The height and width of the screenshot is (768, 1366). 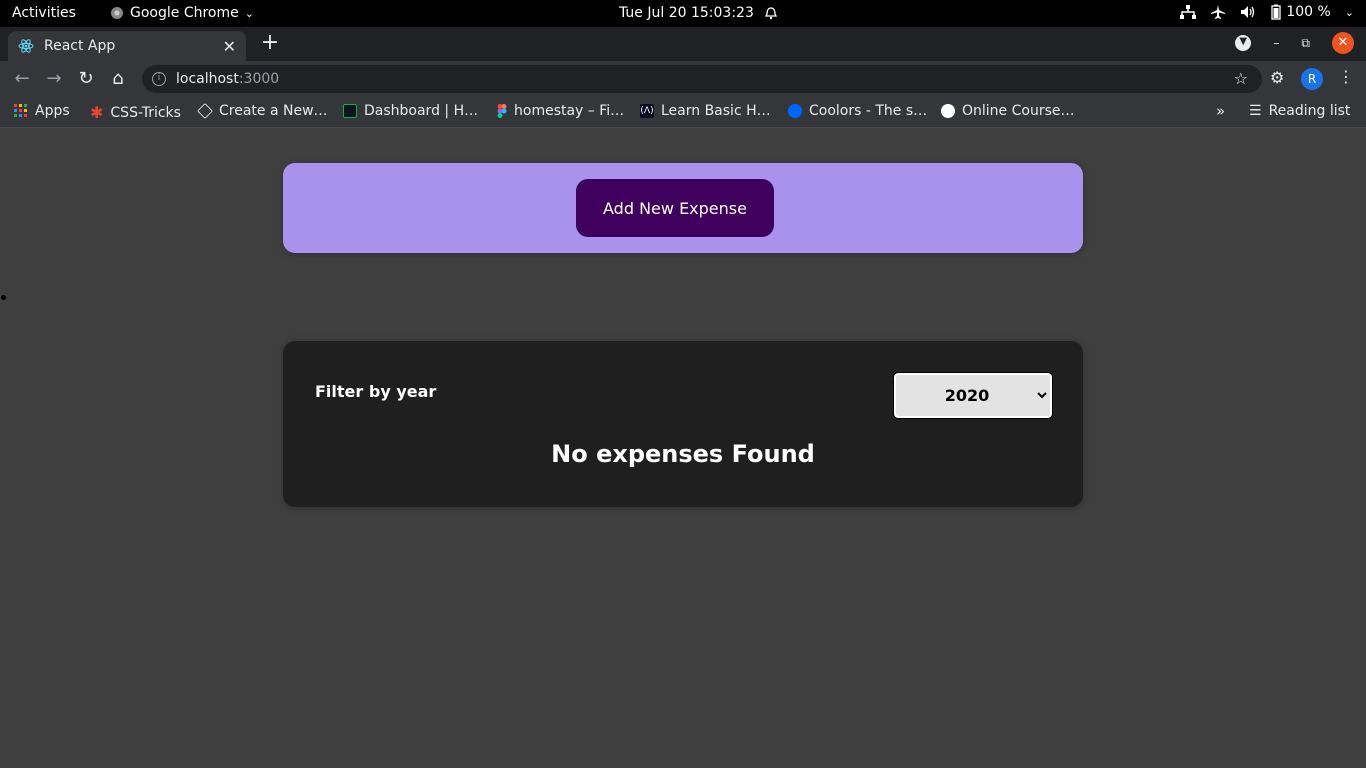 I want to click on url-host: localhost, so click(x=207, y=79).